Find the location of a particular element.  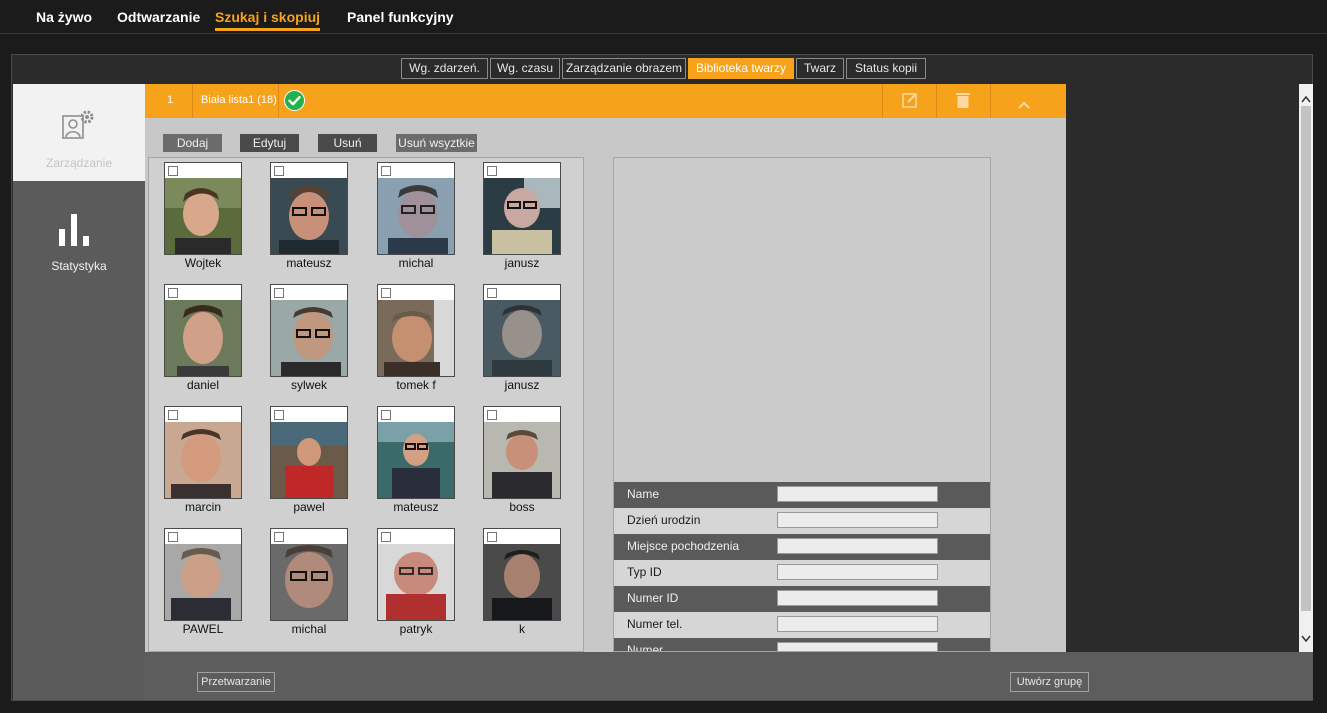

face-name: boss is located at coordinates (522, 507).